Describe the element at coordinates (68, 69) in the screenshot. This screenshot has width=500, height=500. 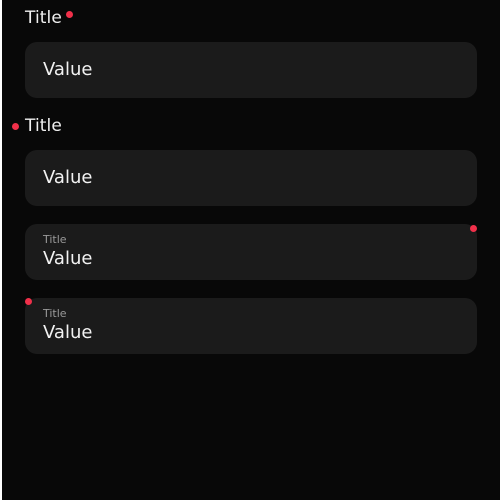
I see `field-1-value: Value` at that location.